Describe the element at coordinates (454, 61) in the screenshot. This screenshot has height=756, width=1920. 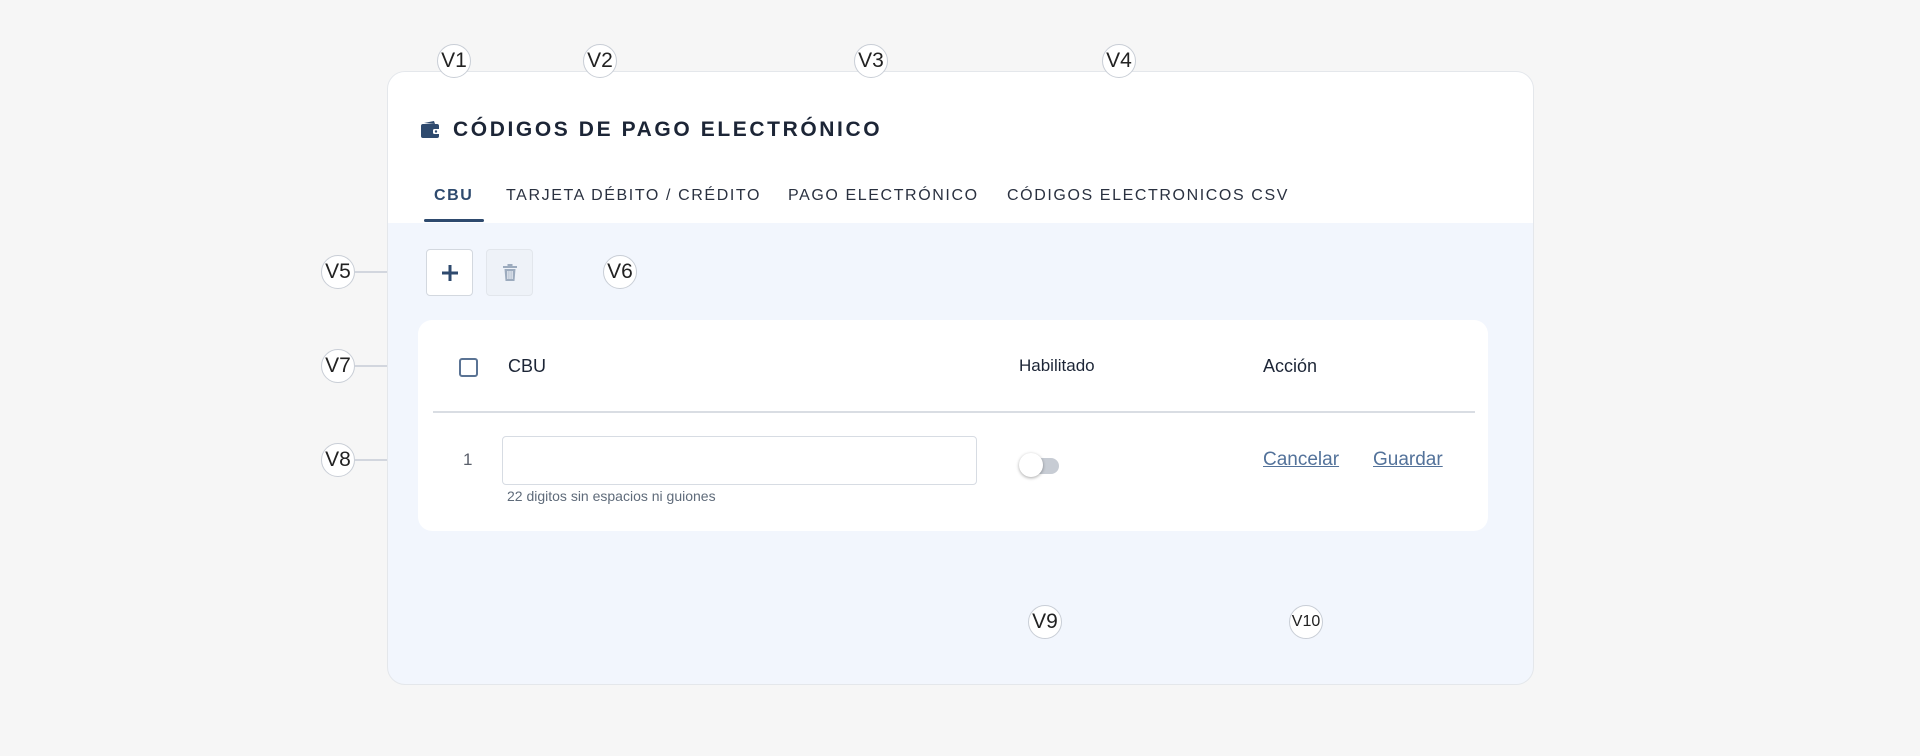
I see `callout-v1: V1` at that location.